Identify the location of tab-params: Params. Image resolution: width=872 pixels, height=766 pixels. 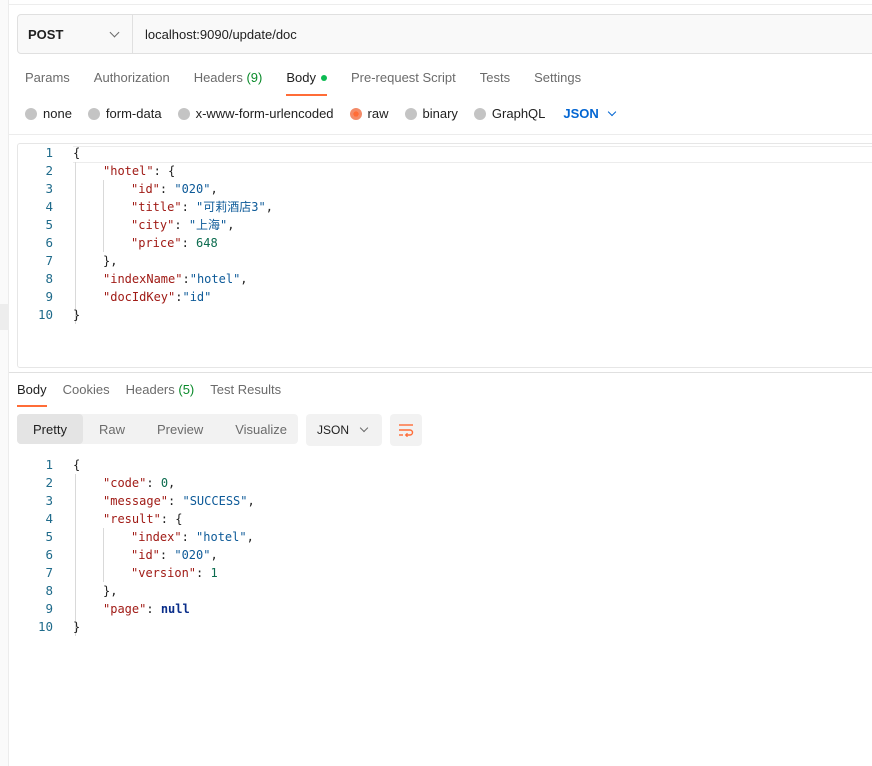
(47, 82).